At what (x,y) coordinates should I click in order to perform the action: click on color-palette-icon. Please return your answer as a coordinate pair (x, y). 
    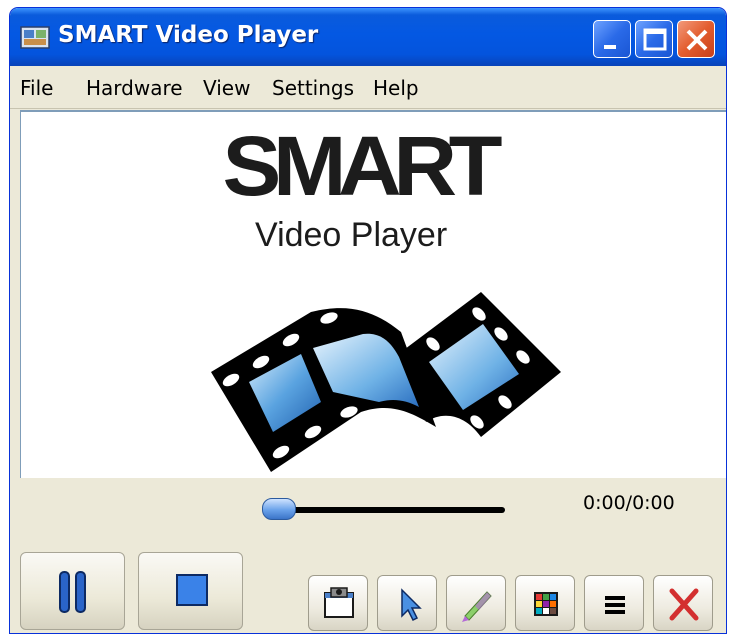
    Looking at the image, I should click on (546, 604).